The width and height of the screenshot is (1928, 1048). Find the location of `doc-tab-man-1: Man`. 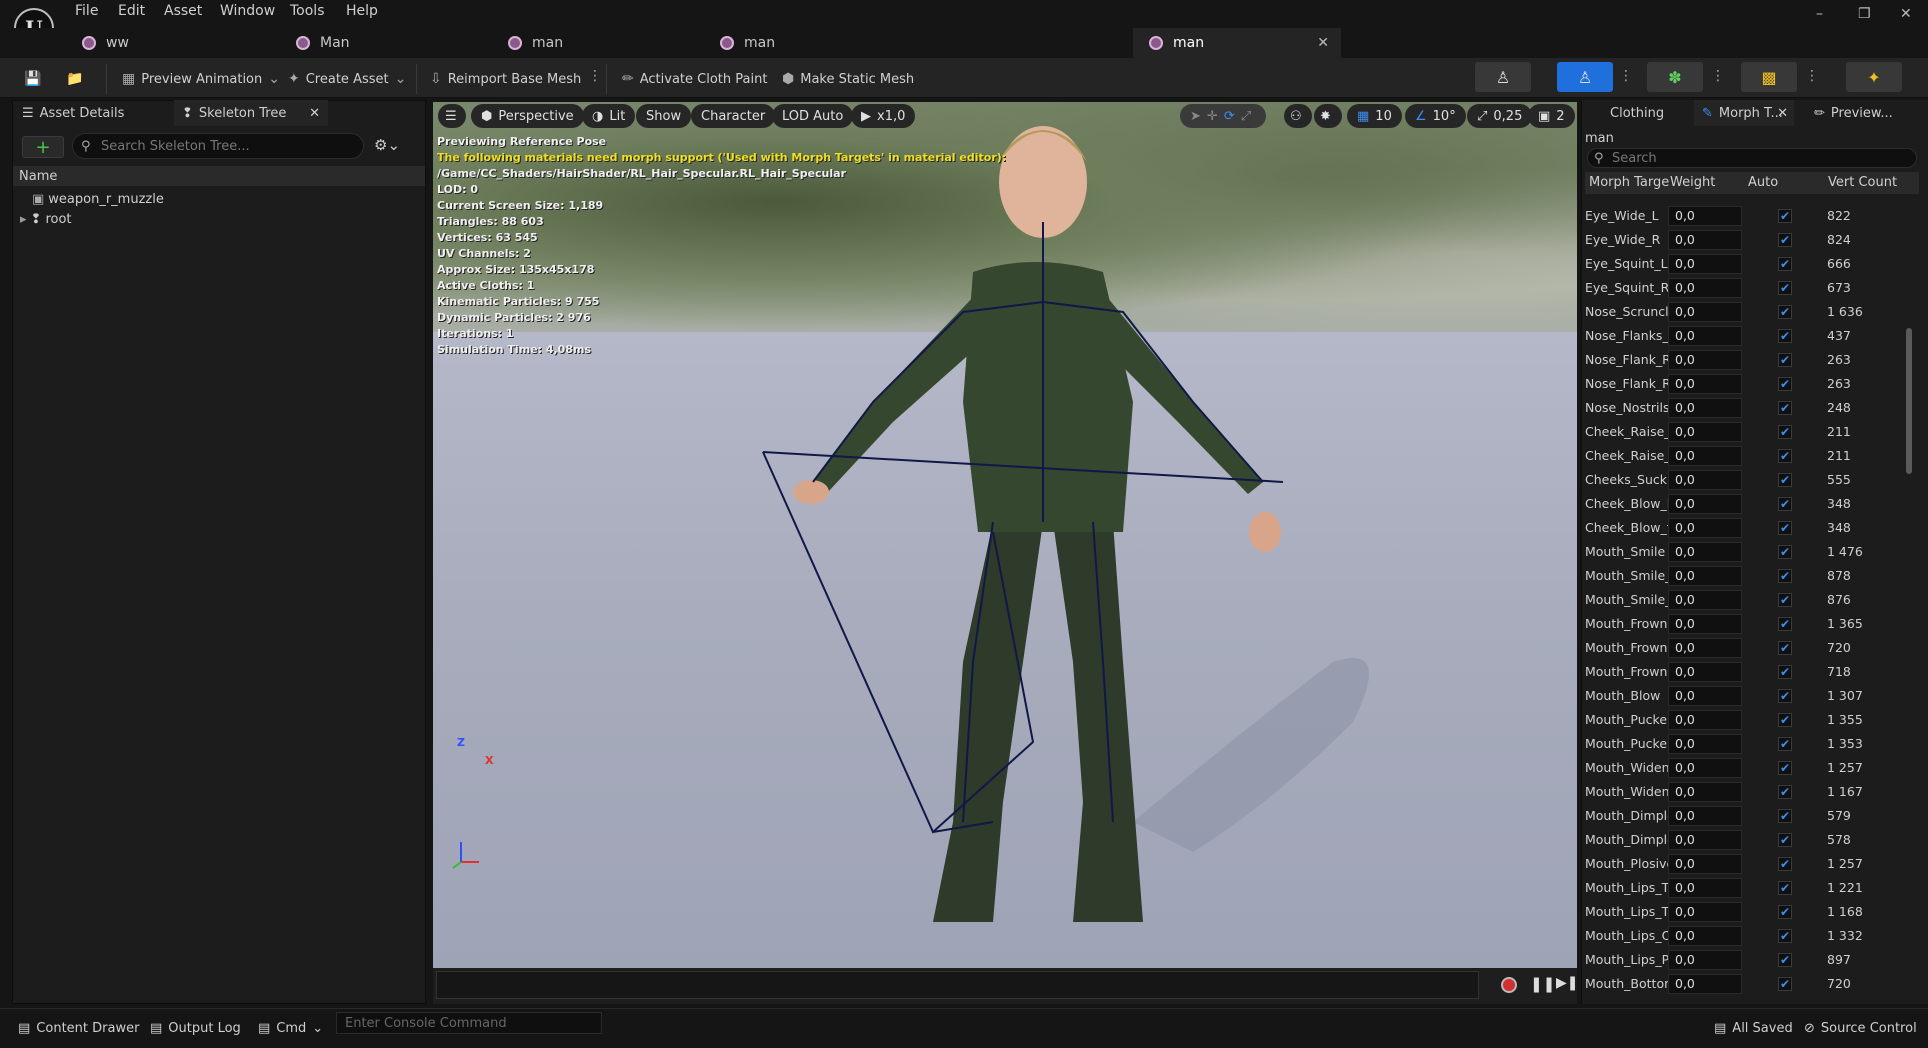

doc-tab-man-1: Man is located at coordinates (385, 43).